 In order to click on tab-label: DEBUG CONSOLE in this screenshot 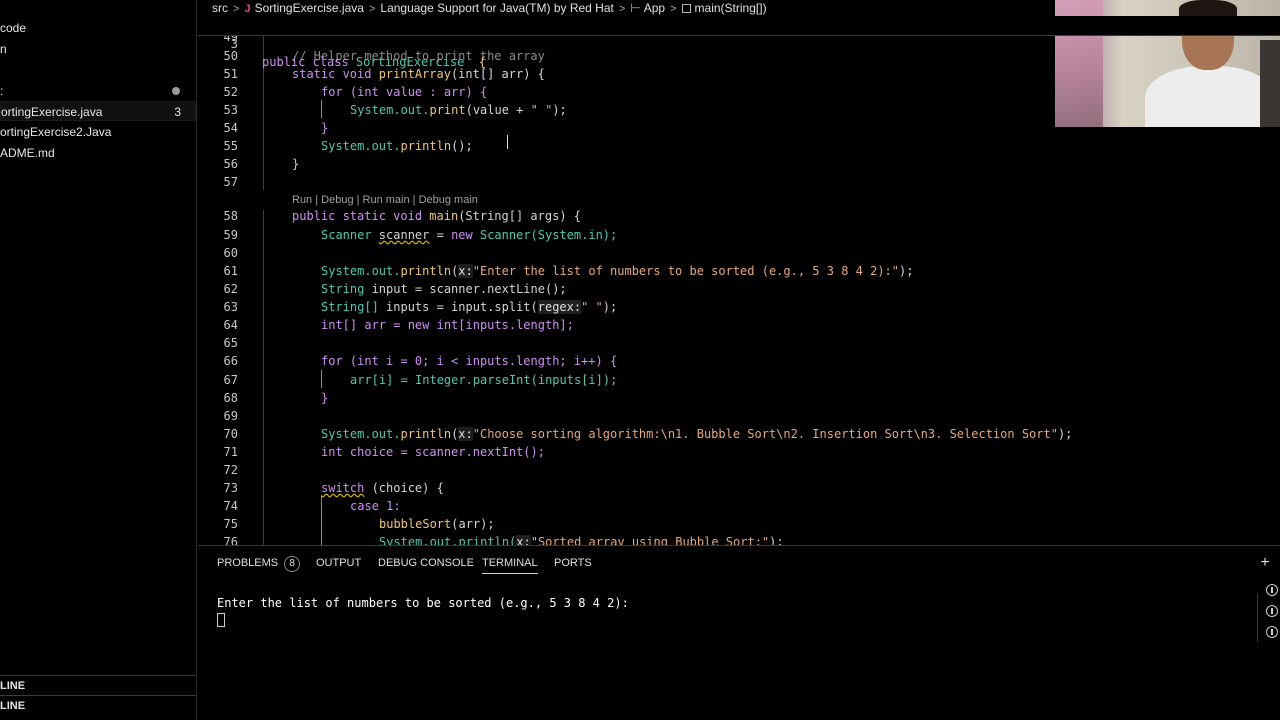, I will do `click(426, 563)`.